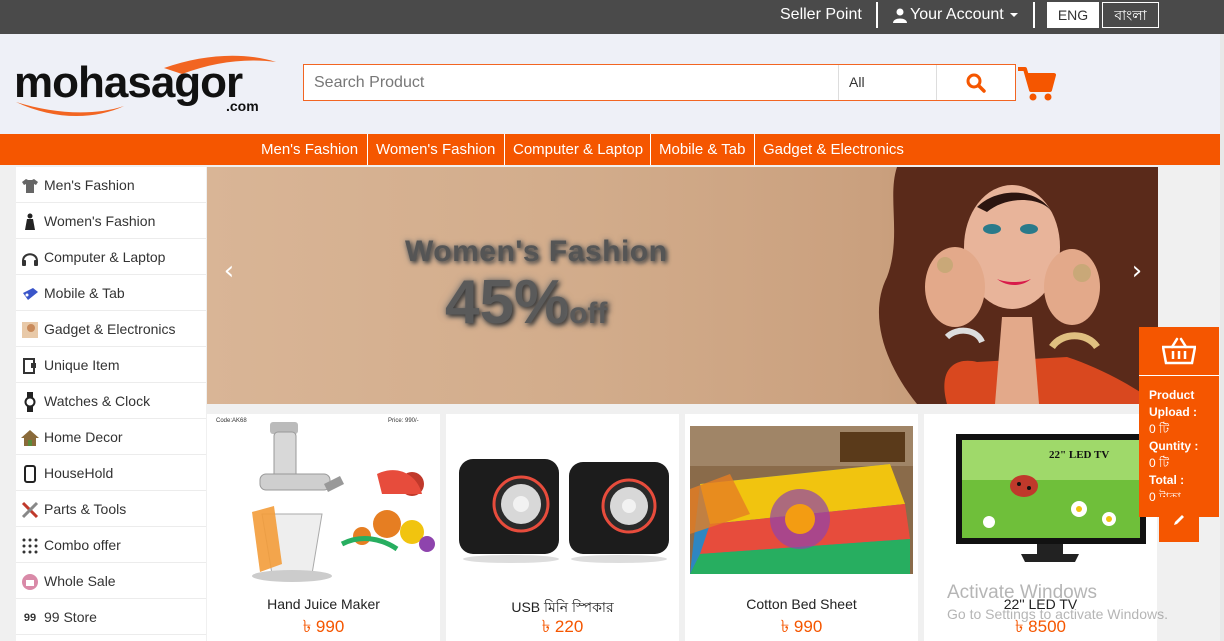 The width and height of the screenshot is (1224, 641). I want to click on product-card: USB মিনি স্পিকার ৳ 220, so click(562, 527).